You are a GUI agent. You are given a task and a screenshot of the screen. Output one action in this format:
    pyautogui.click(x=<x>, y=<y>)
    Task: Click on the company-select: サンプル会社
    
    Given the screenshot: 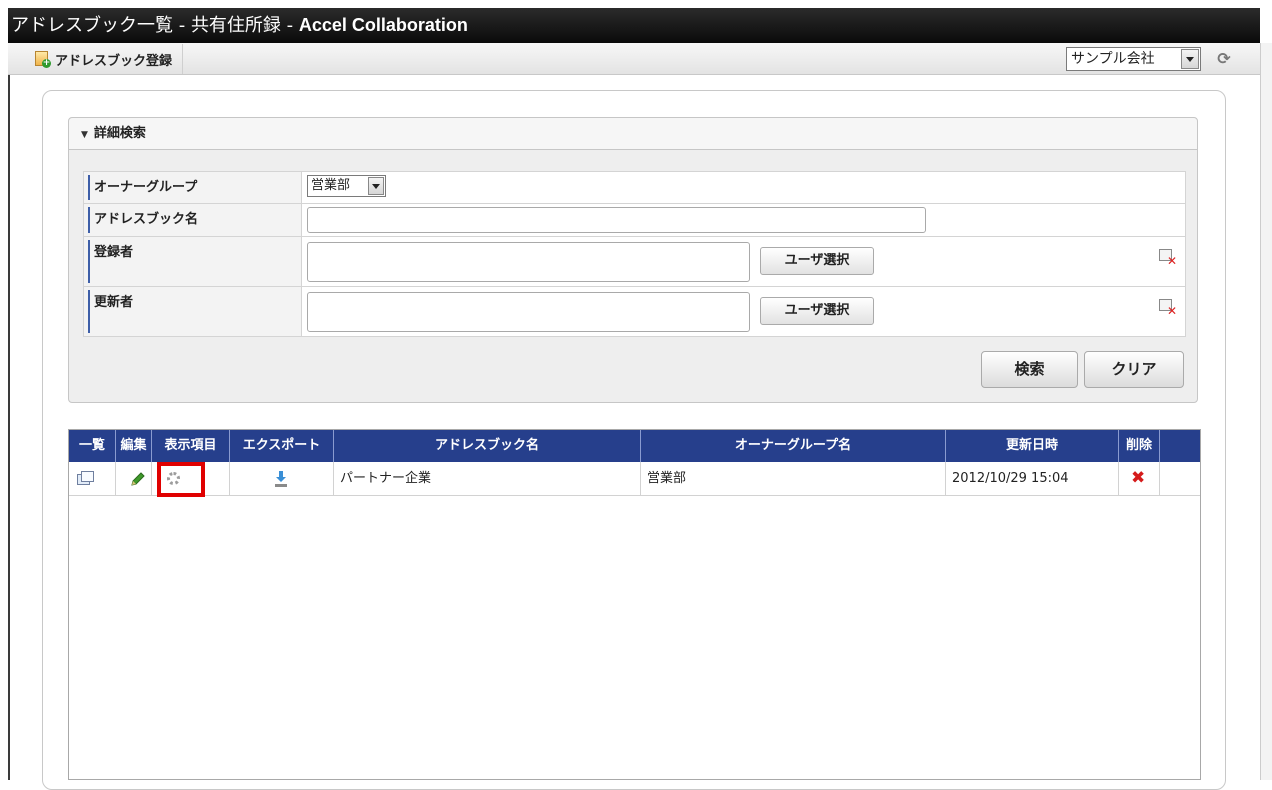 What is the action you would take?
    pyautogui.click(x=1133, y=59)
    